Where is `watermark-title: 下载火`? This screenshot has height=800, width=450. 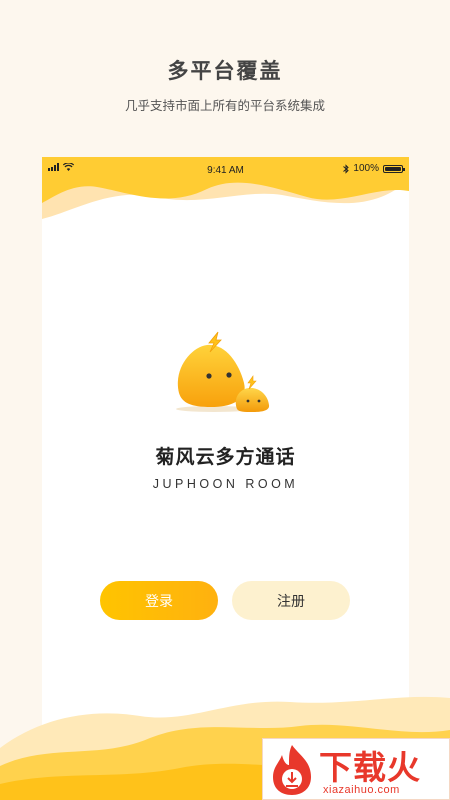 watermark-title: 下载火 is located at coordinates (370, 767).